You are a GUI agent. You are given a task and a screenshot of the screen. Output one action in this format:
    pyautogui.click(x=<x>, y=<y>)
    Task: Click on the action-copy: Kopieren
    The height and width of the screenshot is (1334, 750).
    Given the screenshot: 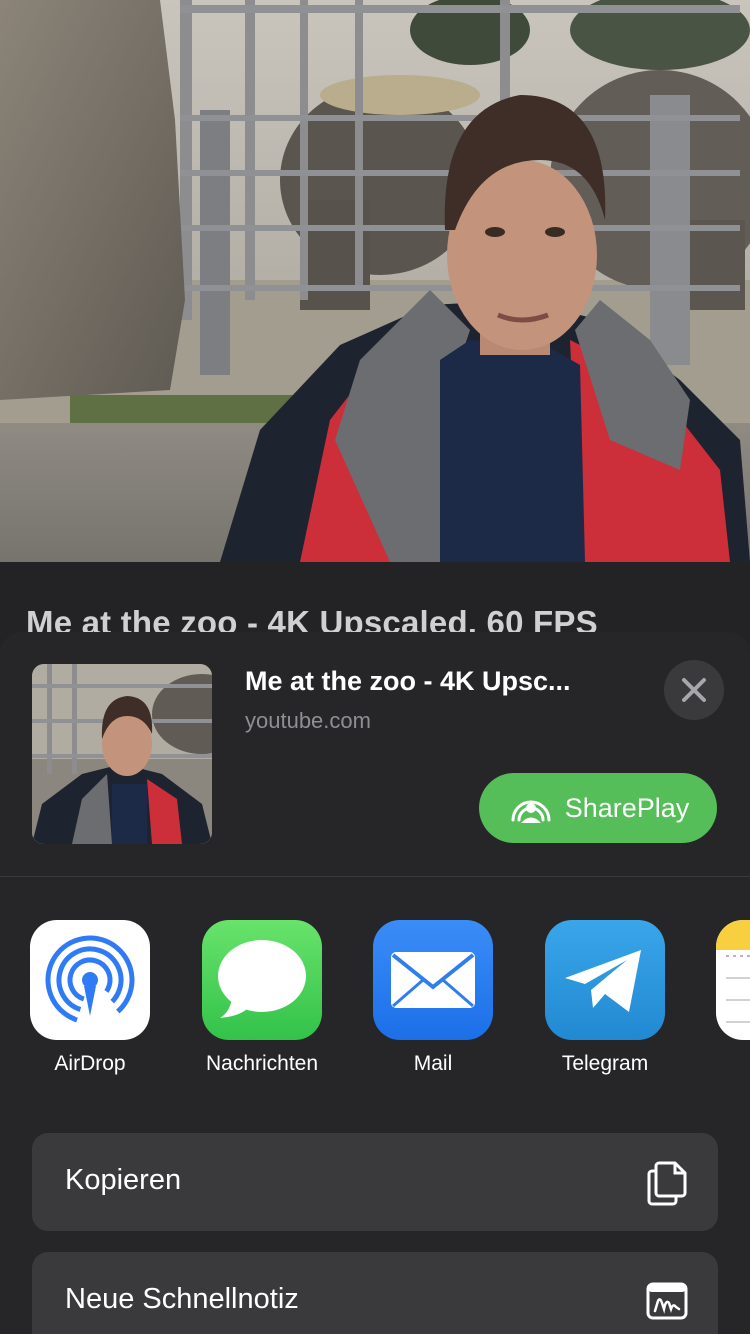 What is the action you would take?
    pyautogui.click(x=375, y=1182)
    